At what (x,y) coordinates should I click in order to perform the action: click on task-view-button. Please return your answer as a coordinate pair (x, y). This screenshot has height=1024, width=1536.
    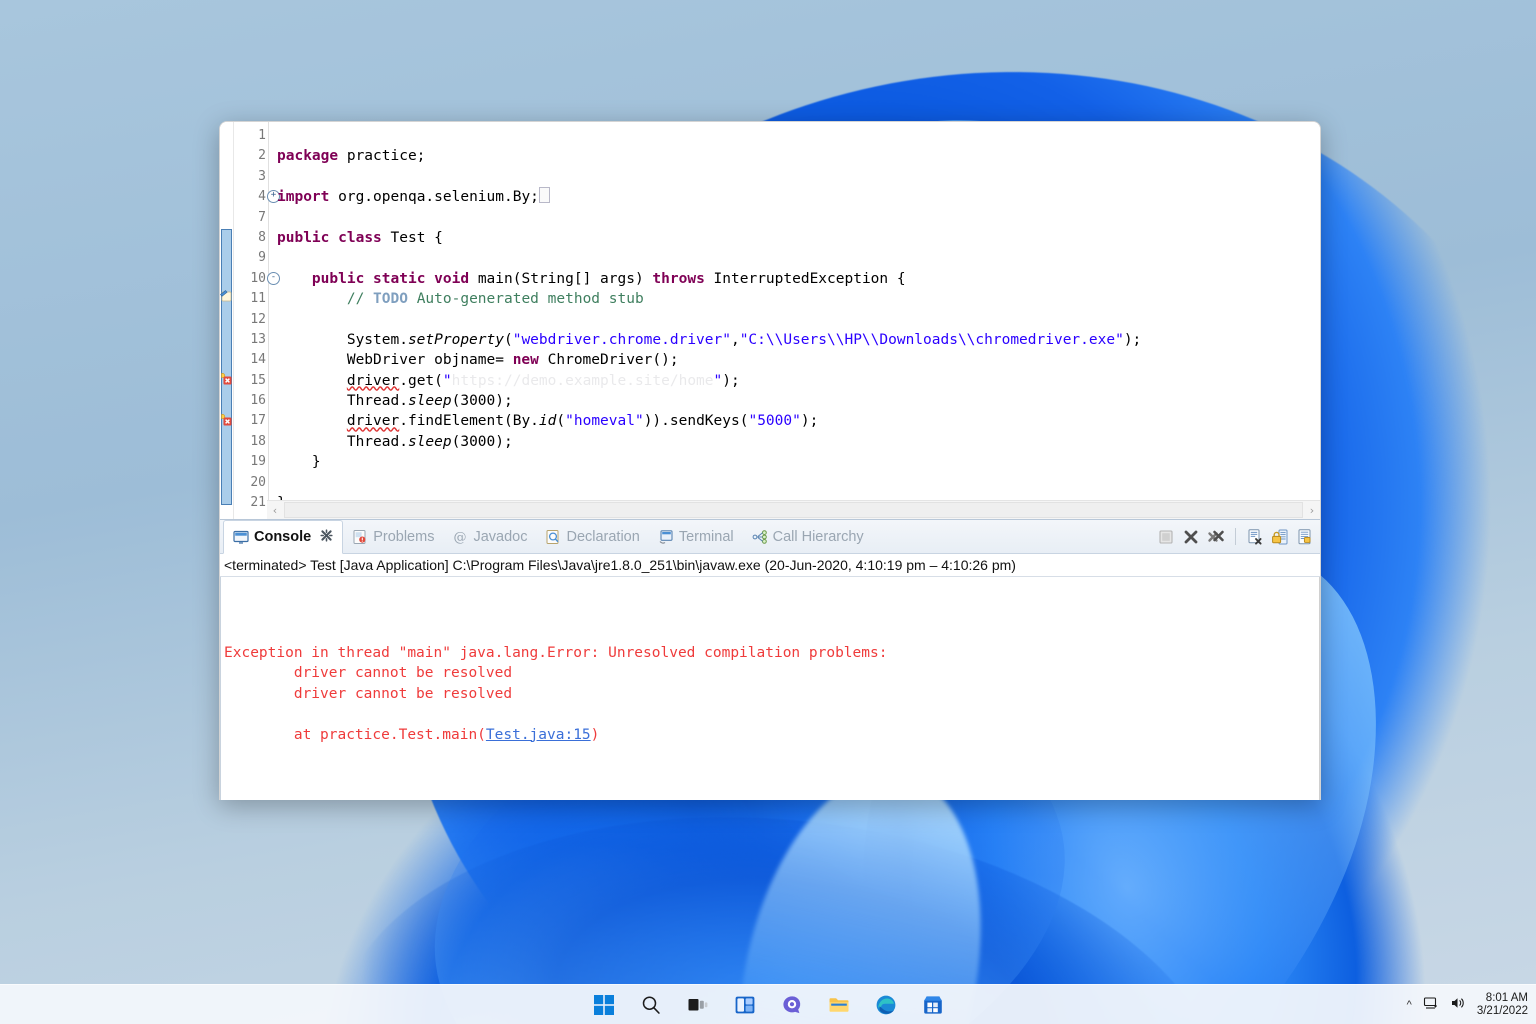
    Looking at the image, I should click on (698, 1005).